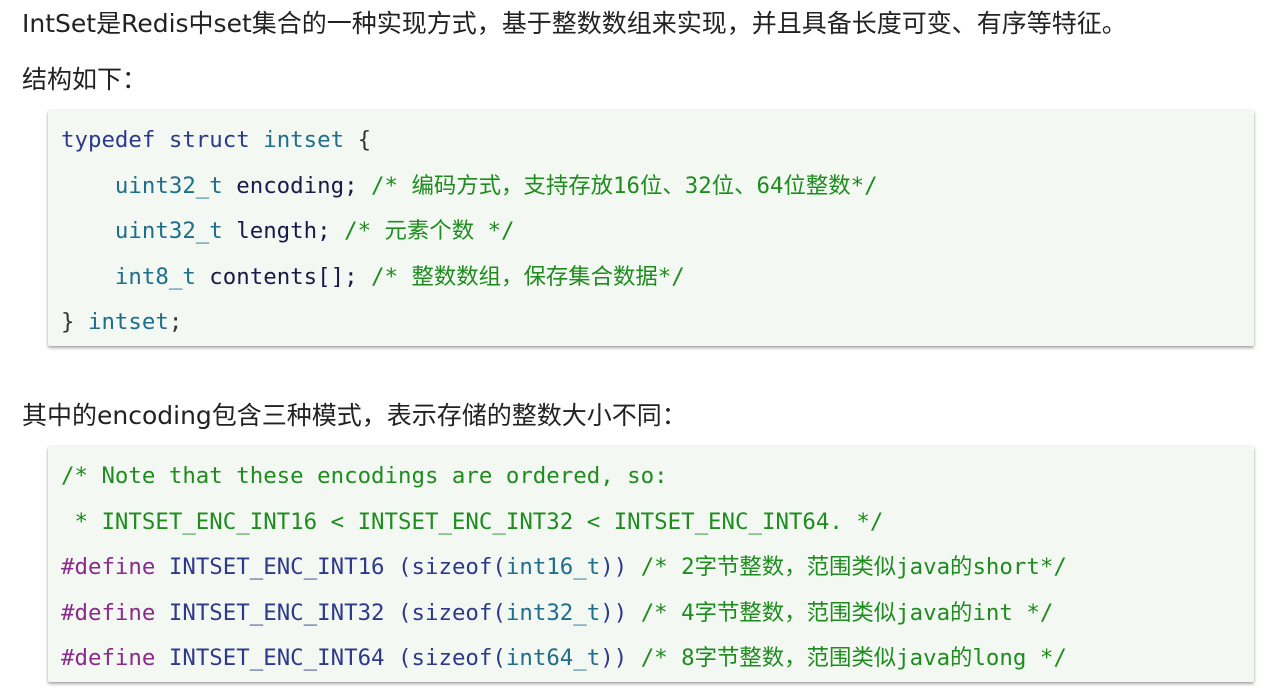 Image resolution: width=1286 pixels, height=692 pixels. I want to click on code-line: int8_t contents[]; /* 整数数组，保存集合数据*/, so click(657, 278).